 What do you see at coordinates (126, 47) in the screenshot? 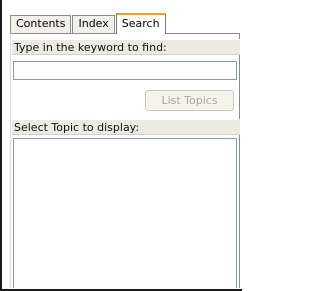
I see `keyword-label: Type in the keyword to find:` at bounding box center [126, 47].